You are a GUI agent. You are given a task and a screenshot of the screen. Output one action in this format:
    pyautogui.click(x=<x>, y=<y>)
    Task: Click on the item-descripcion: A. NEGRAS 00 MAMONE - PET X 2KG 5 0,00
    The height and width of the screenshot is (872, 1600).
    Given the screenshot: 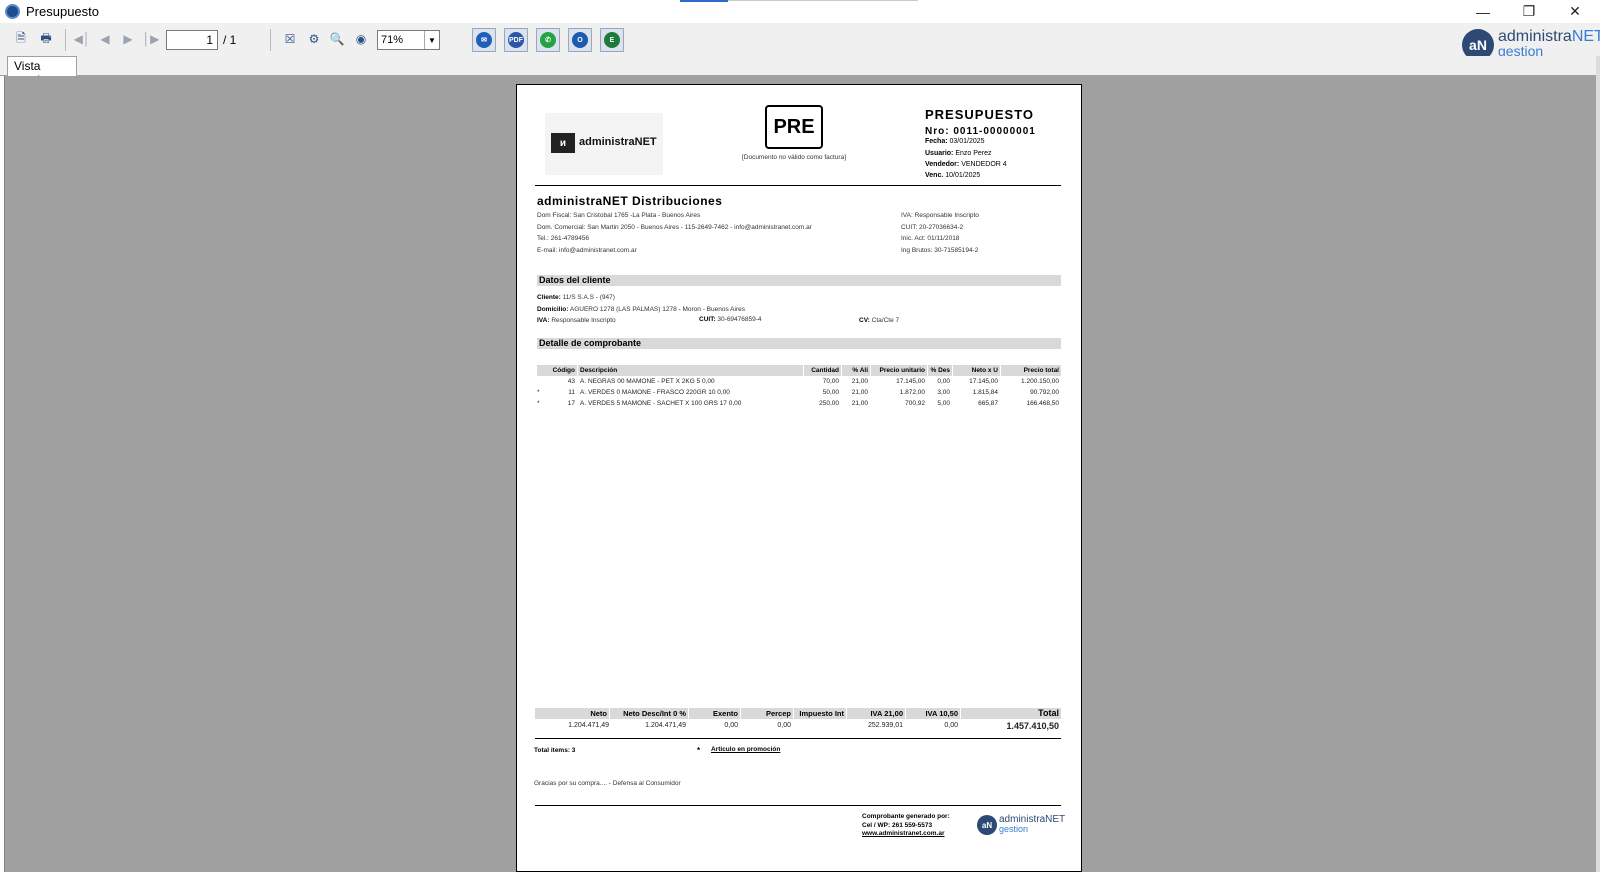 What is the action you would take?
    pyautogui.click(x=647, y=381)
    